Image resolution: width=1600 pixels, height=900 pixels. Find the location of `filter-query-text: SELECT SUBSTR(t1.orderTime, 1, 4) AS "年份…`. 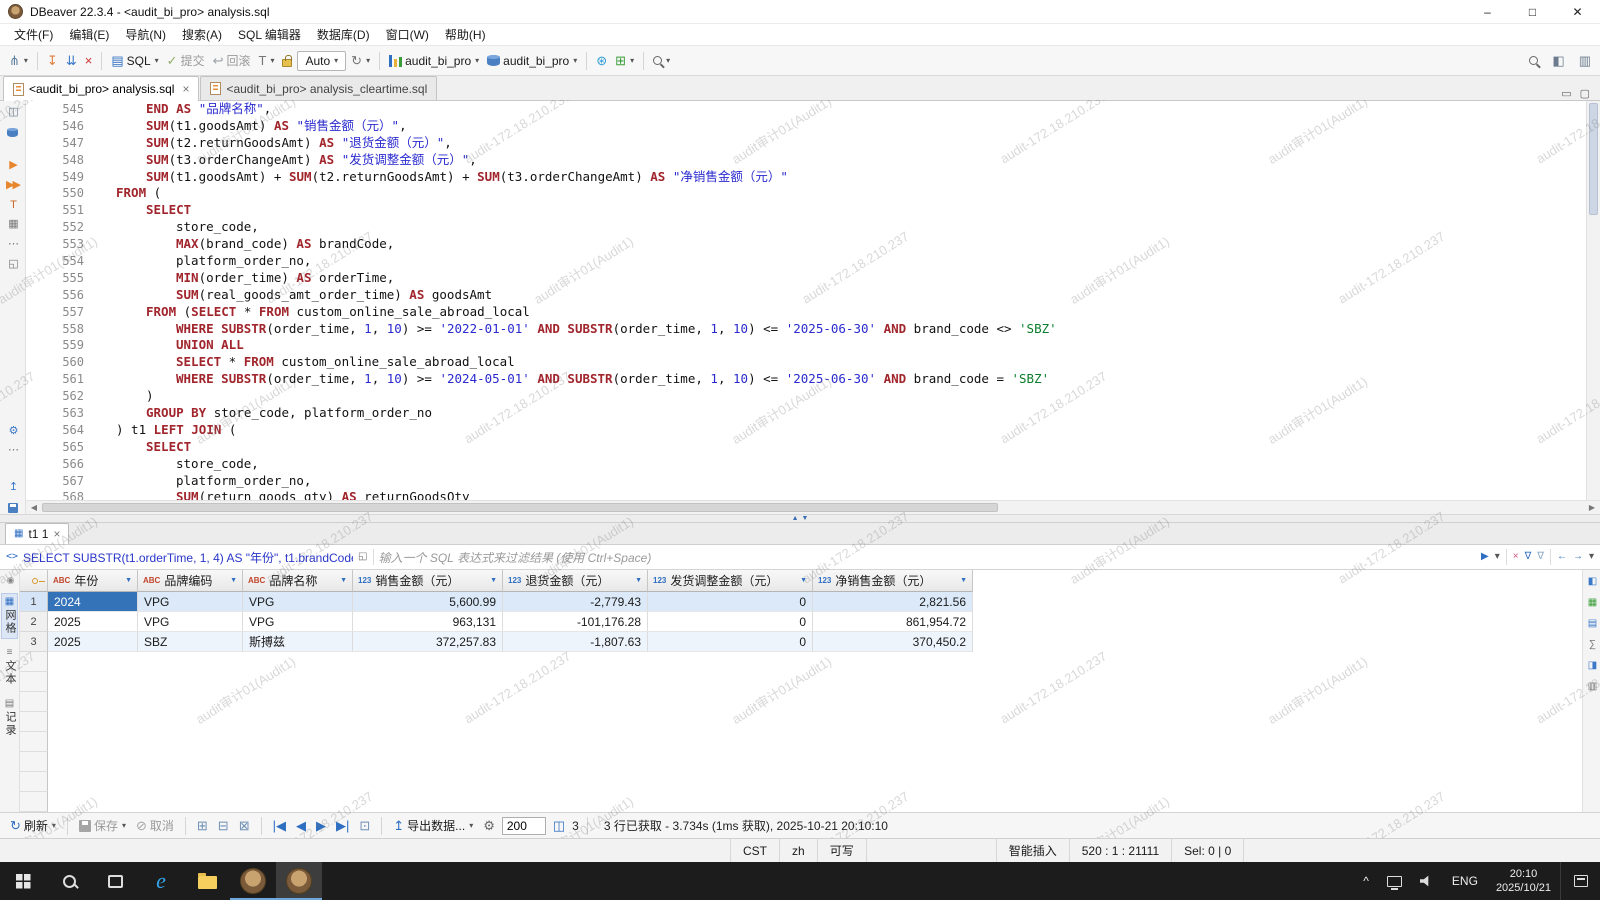

filter-query-text: SELECT SUBSTR(t1.orderTime, 1, 4) AS "年份… is located at coordinates (188, 557).